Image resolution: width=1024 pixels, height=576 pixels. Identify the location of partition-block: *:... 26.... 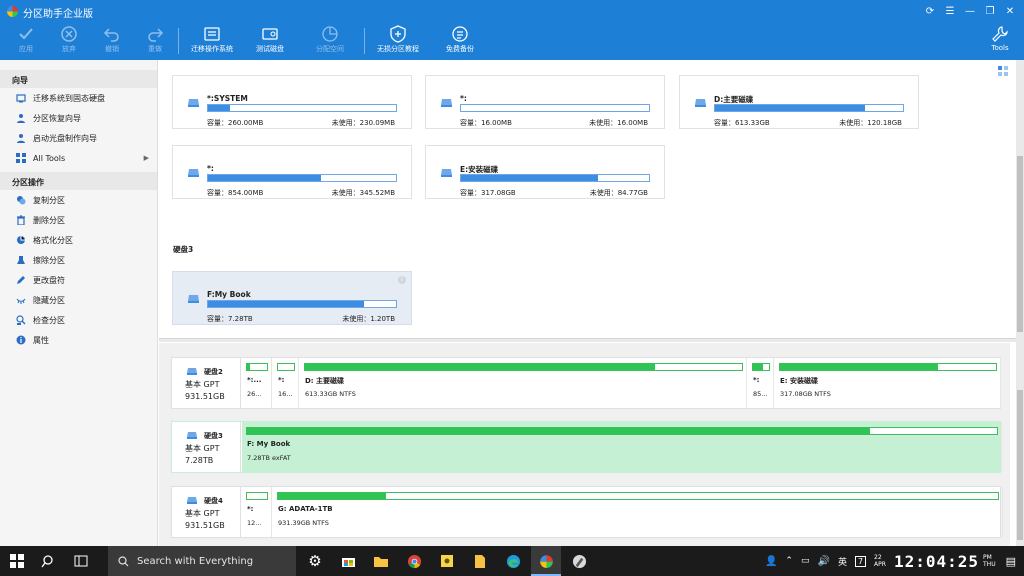
(257, 383).